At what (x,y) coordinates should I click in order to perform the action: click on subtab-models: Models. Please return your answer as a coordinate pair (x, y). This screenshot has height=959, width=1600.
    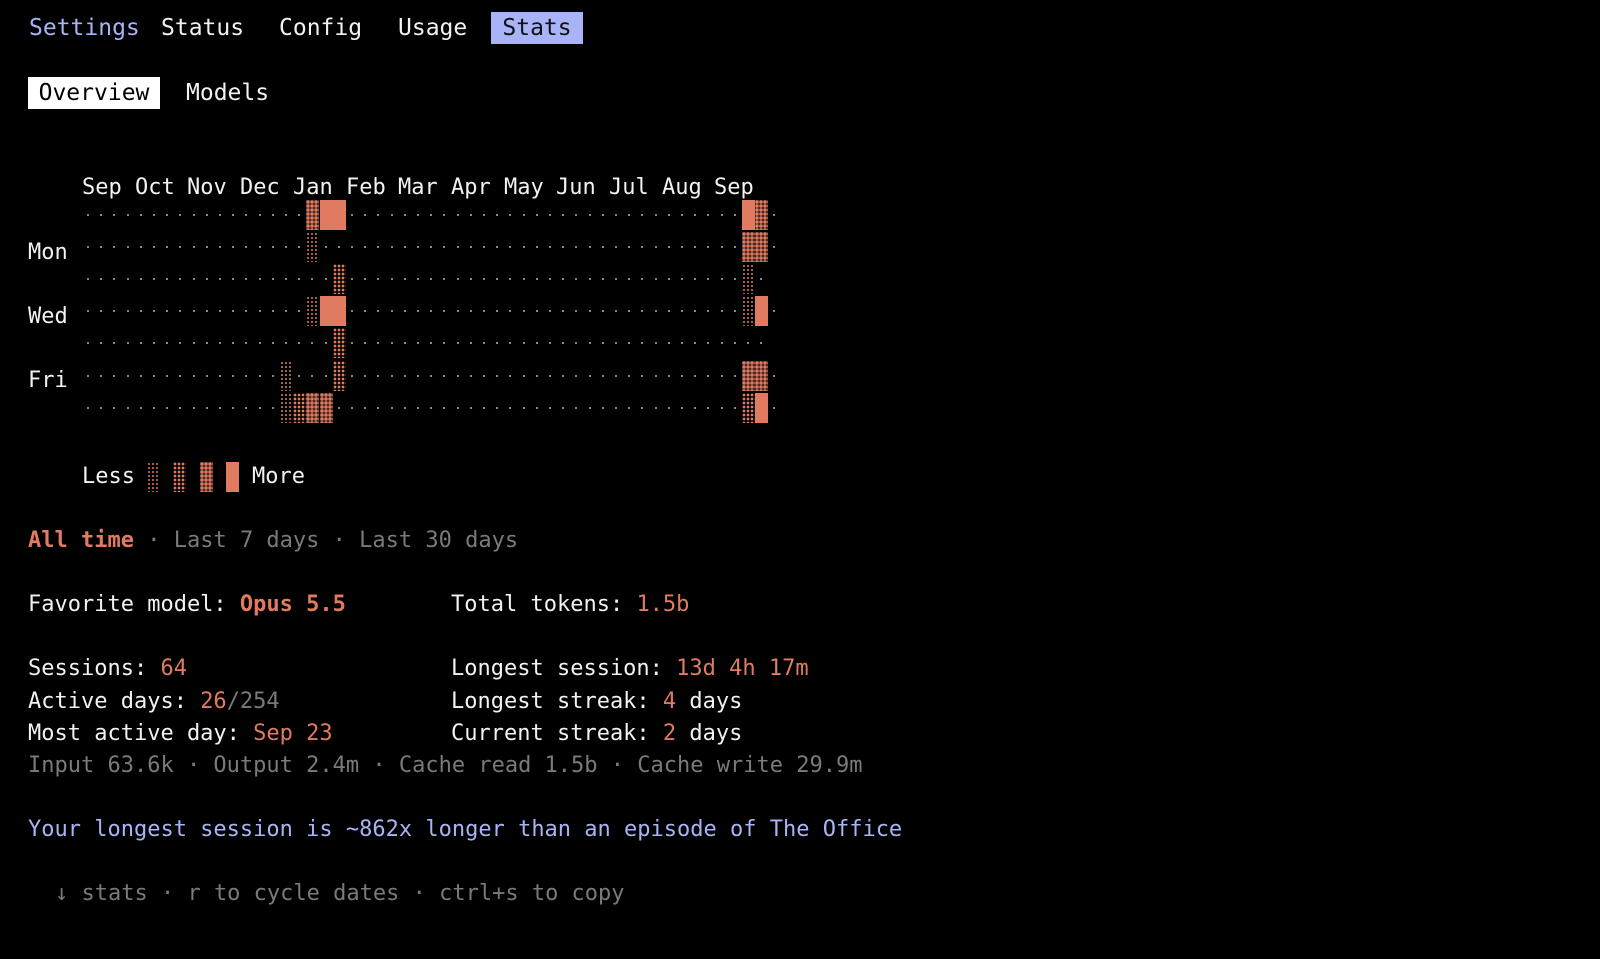
    Looking at the image, I should click on (227, 93).